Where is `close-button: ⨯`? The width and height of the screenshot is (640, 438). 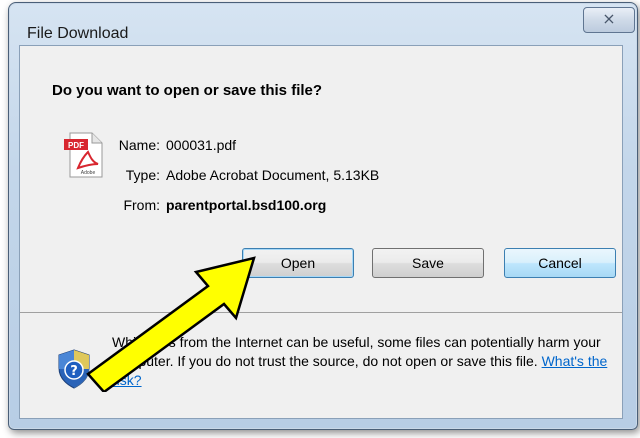
close-button: ⨯ is located at coordinates (609, 20).